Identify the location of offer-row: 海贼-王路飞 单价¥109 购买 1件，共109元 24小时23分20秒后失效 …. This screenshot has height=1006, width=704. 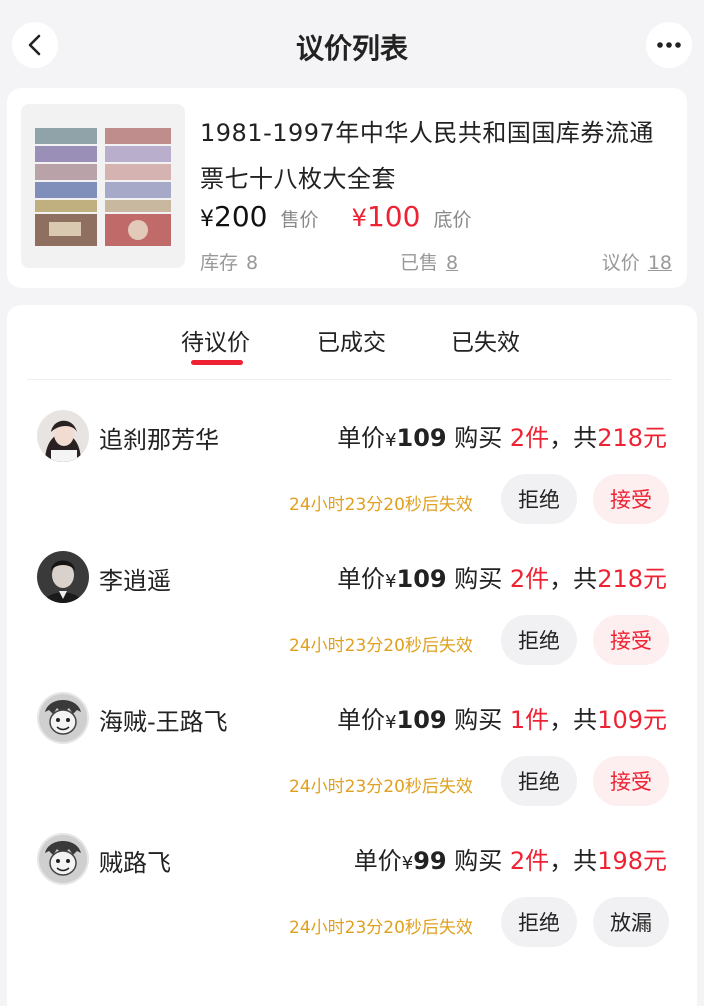
(352, 762).